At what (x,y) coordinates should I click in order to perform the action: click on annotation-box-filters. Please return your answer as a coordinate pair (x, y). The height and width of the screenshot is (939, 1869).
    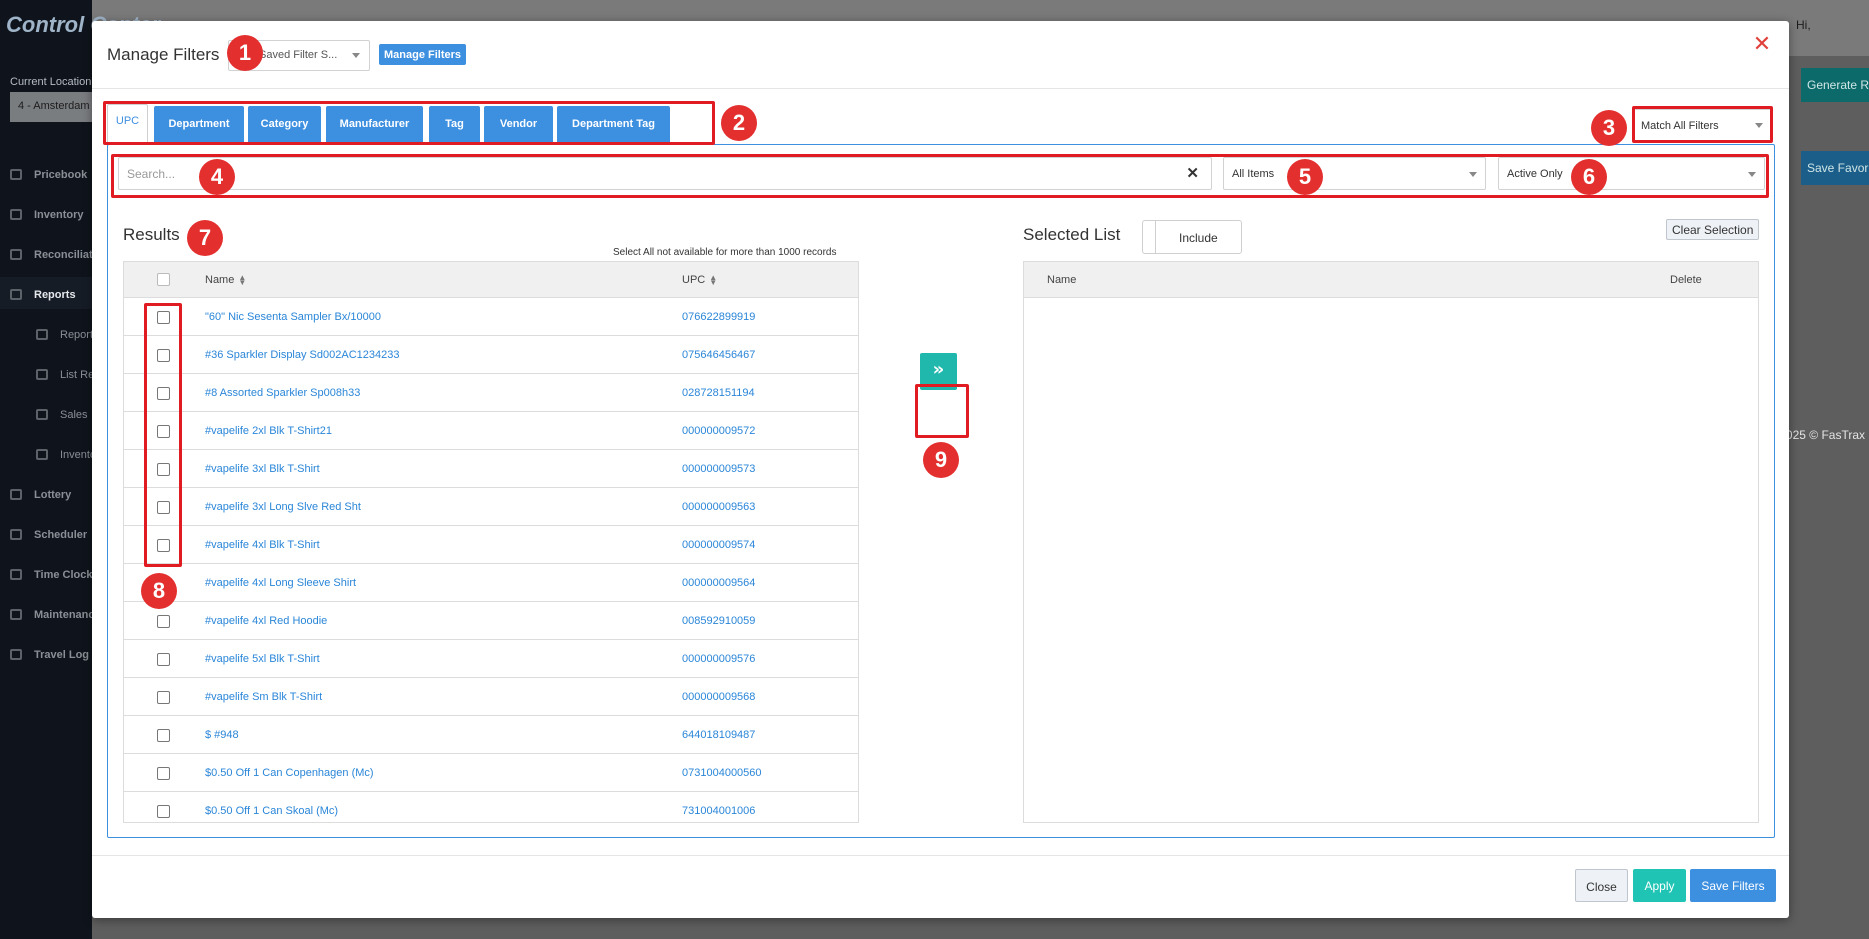
    Looking at the image, I should click on (940, 176).